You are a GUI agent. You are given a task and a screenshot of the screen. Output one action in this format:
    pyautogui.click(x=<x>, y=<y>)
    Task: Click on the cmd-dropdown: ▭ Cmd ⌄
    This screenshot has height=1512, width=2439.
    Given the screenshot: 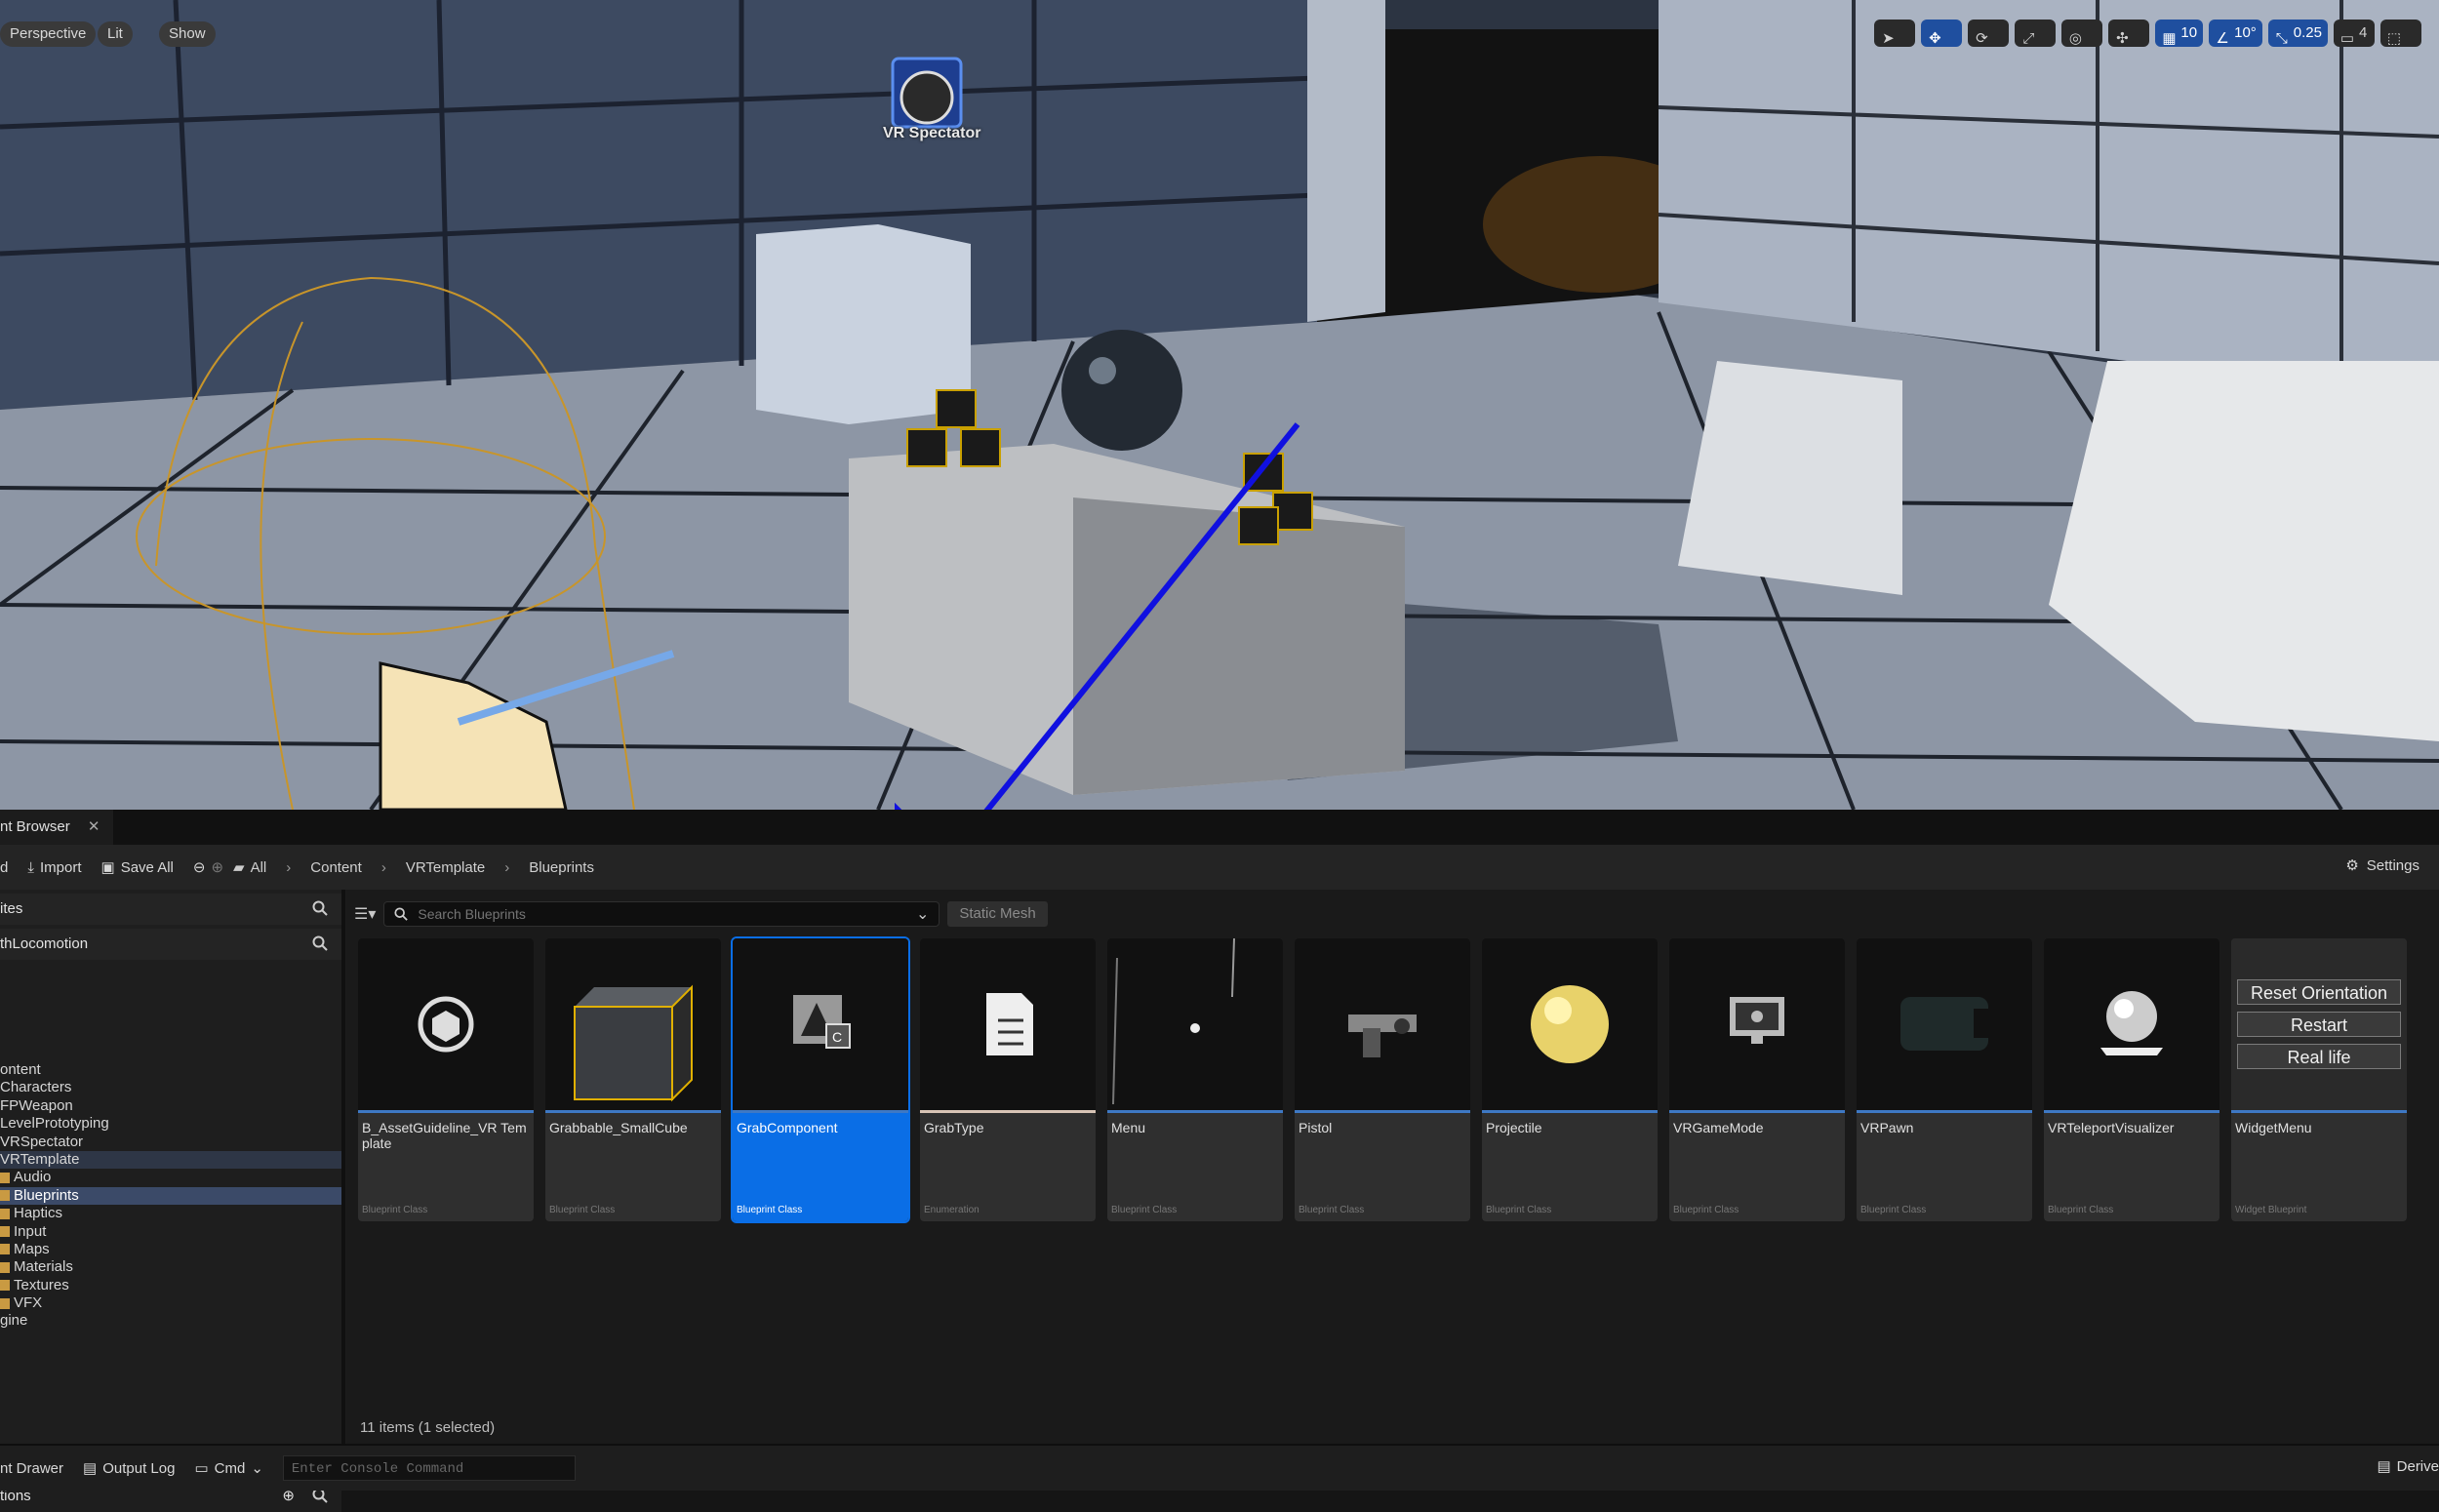 What is the action you would take?
    pyautogui.click(x=228, y=1468)
    